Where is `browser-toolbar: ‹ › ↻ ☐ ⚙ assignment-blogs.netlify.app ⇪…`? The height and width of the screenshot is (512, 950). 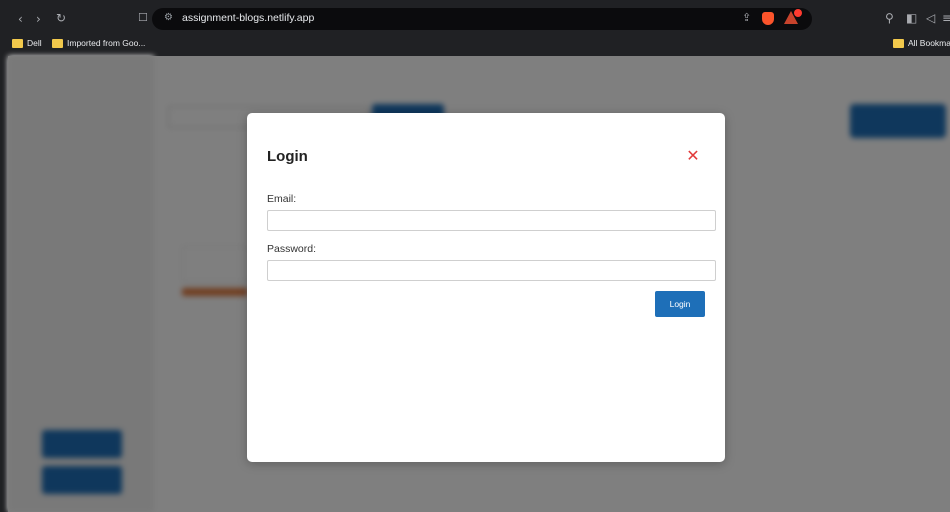
browser-toolbar: ‹ › ↻ ☐ ⚙ assignment-blogs.netlify.app ⇪… is located at coordinates (475, 19).